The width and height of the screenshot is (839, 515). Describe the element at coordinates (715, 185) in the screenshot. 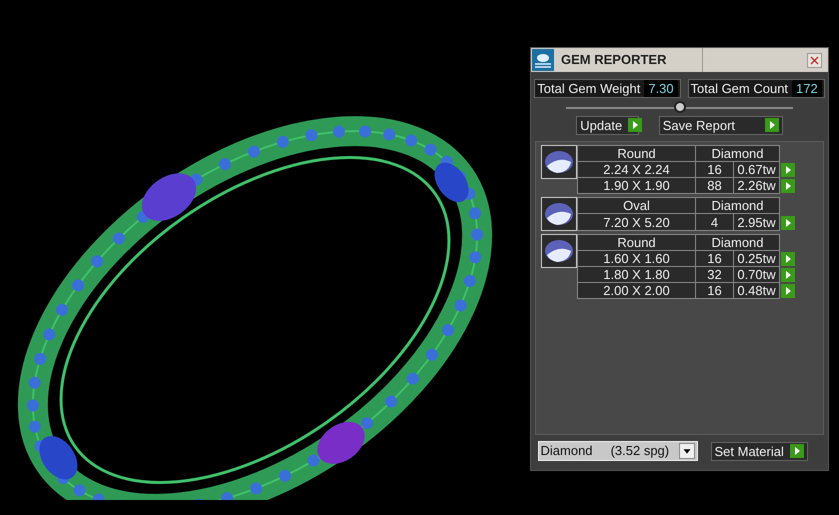

I see `count-cell: 88` at that location.